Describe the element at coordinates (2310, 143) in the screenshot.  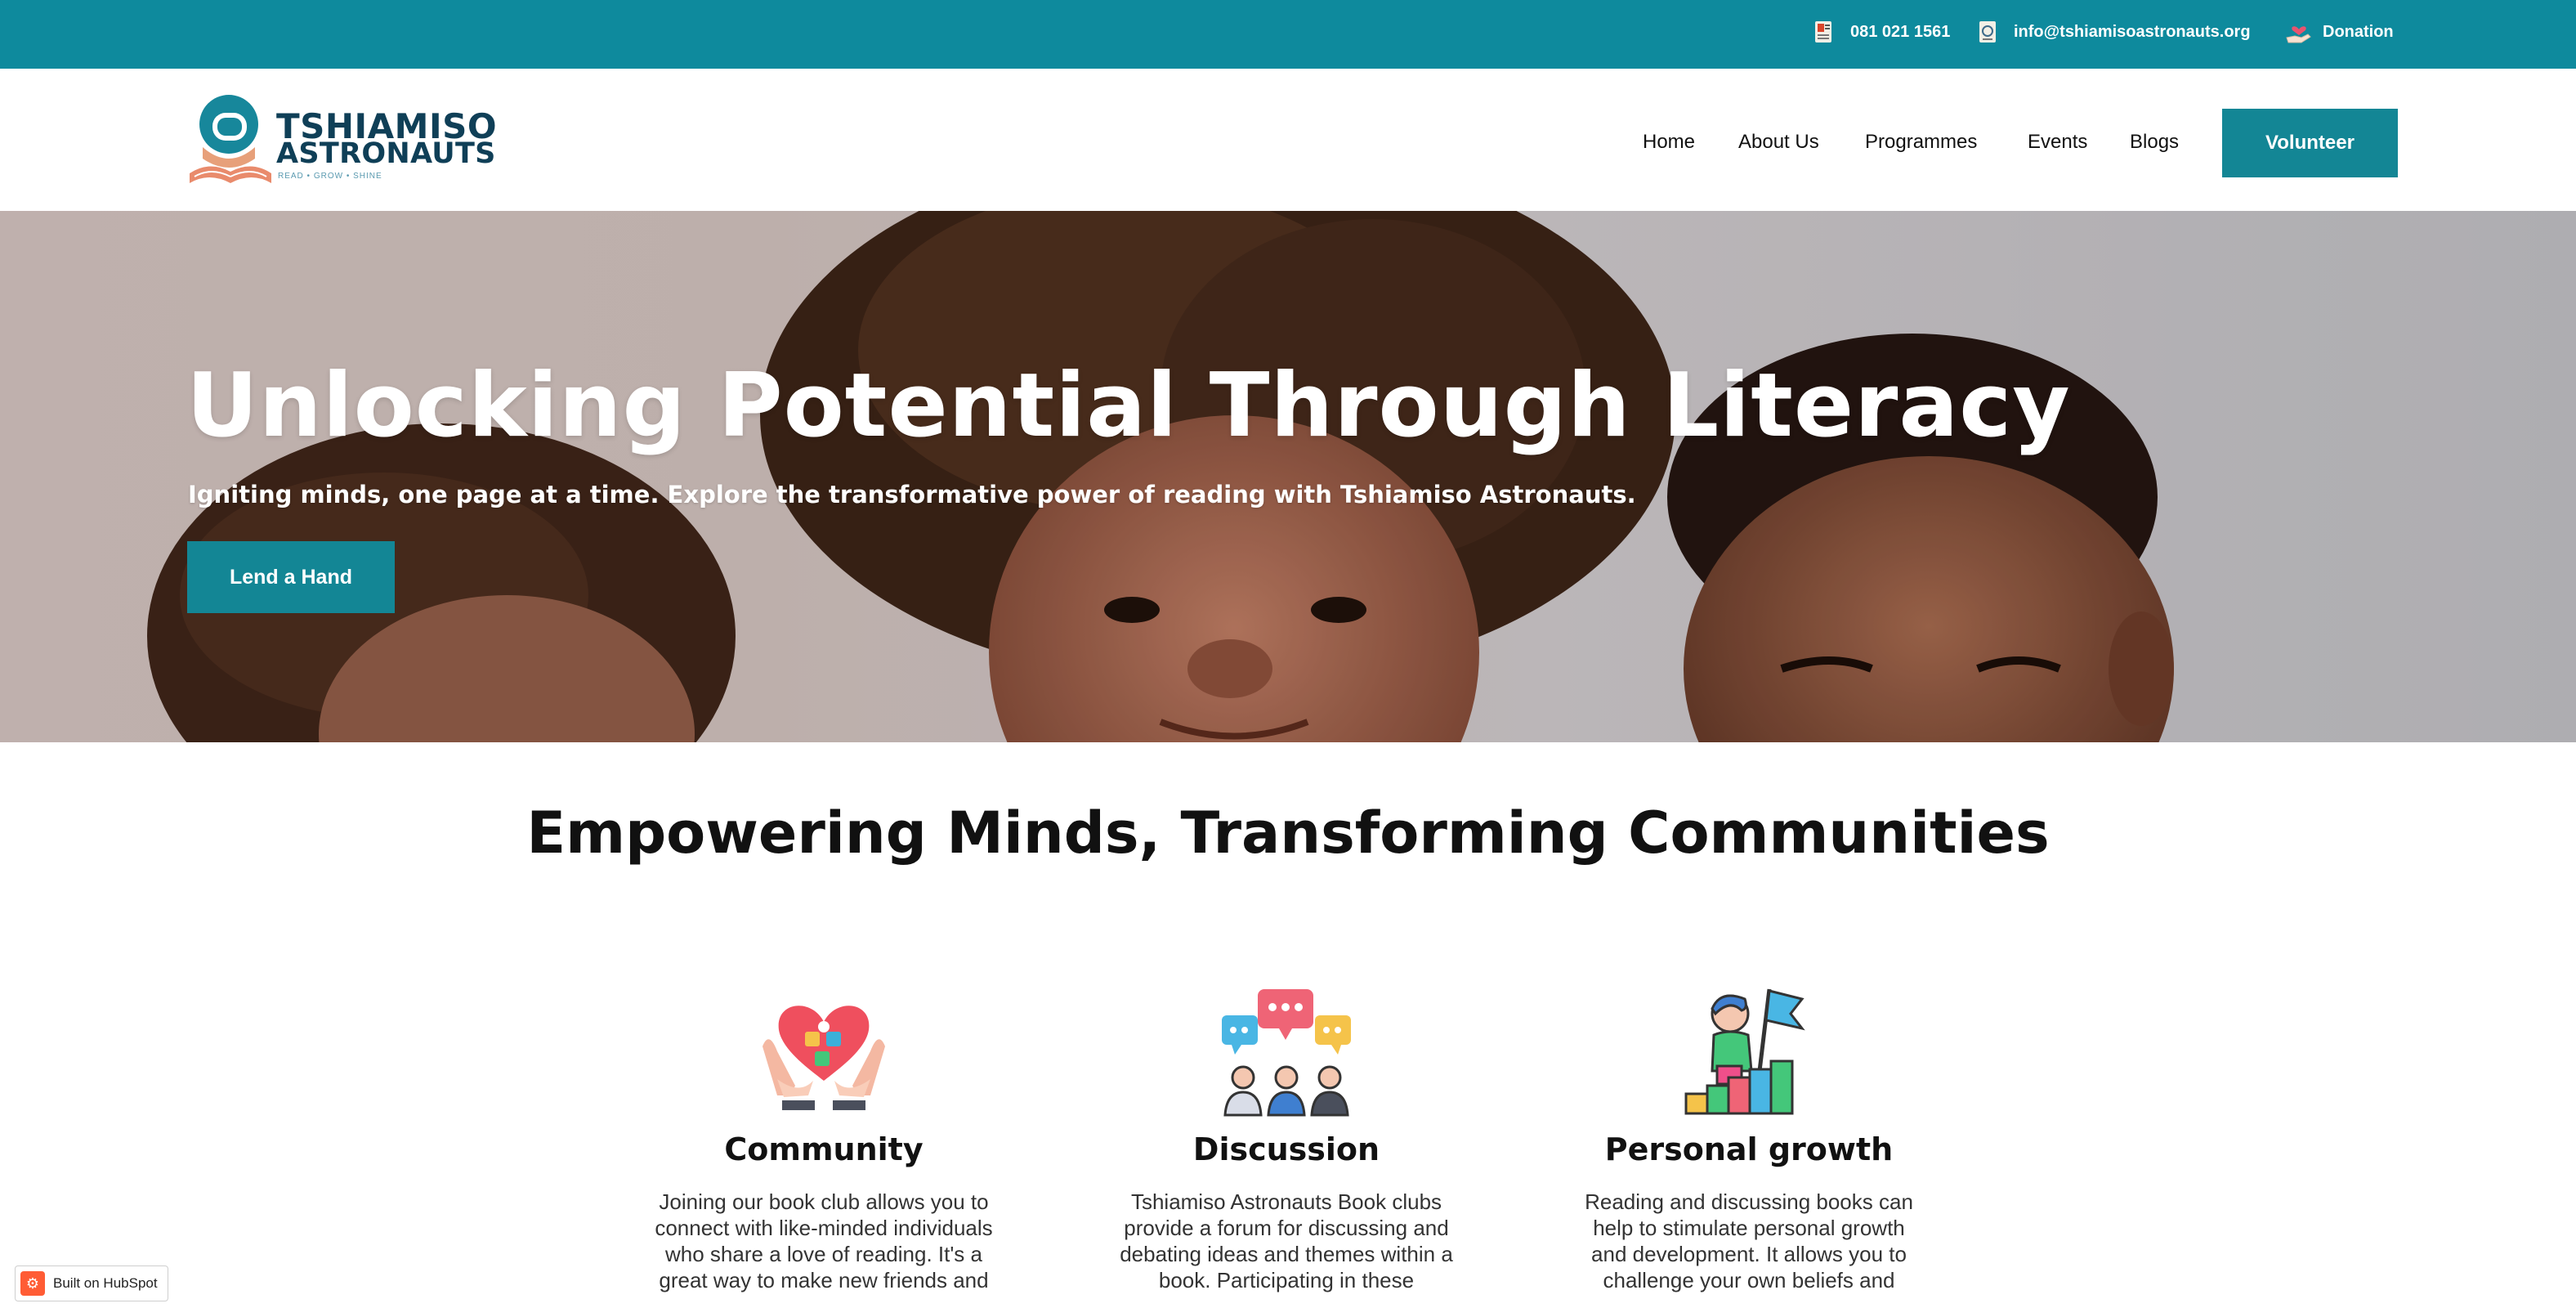
I see `volunteer-button: Volunteer` at that location.